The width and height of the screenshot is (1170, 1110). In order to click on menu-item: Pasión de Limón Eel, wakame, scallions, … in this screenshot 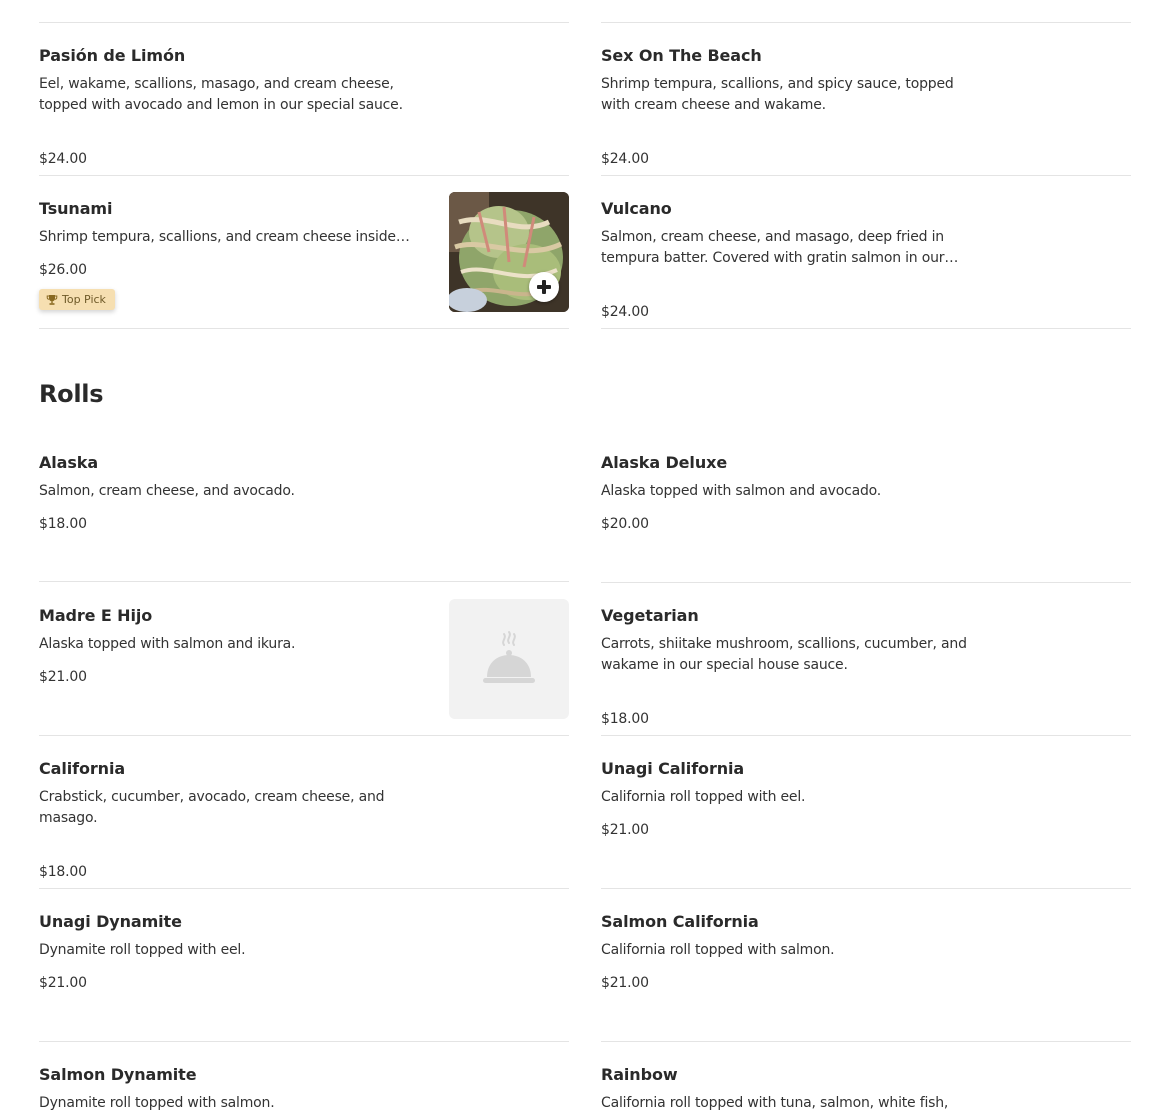, I will do `click(304, 98)`.